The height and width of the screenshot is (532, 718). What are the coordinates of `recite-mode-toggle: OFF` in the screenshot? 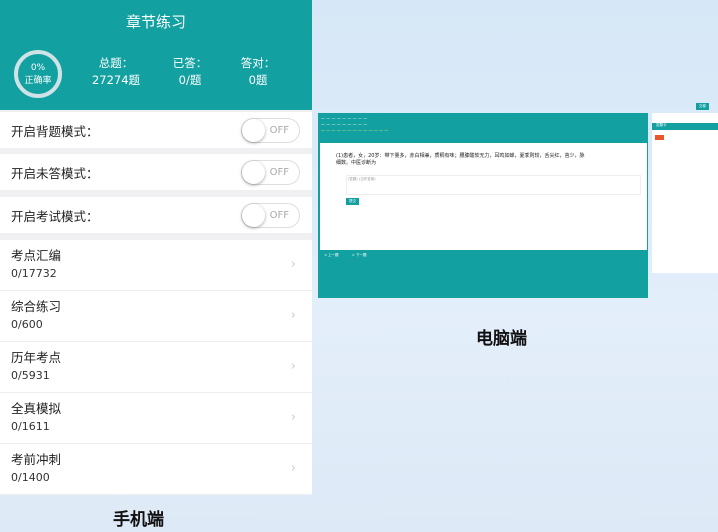 It's located at (270, 130).